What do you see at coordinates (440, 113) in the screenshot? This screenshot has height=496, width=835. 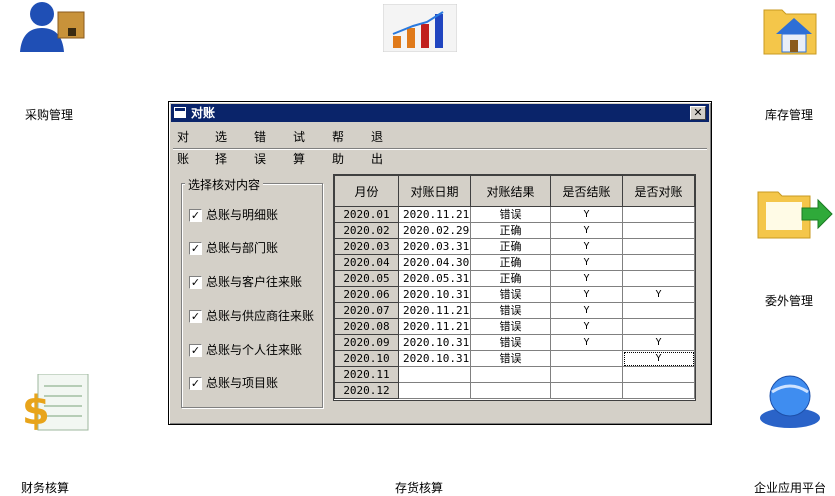 I see `dialog-titlebar: 对账 ✕` at bounding box center [440, 113].